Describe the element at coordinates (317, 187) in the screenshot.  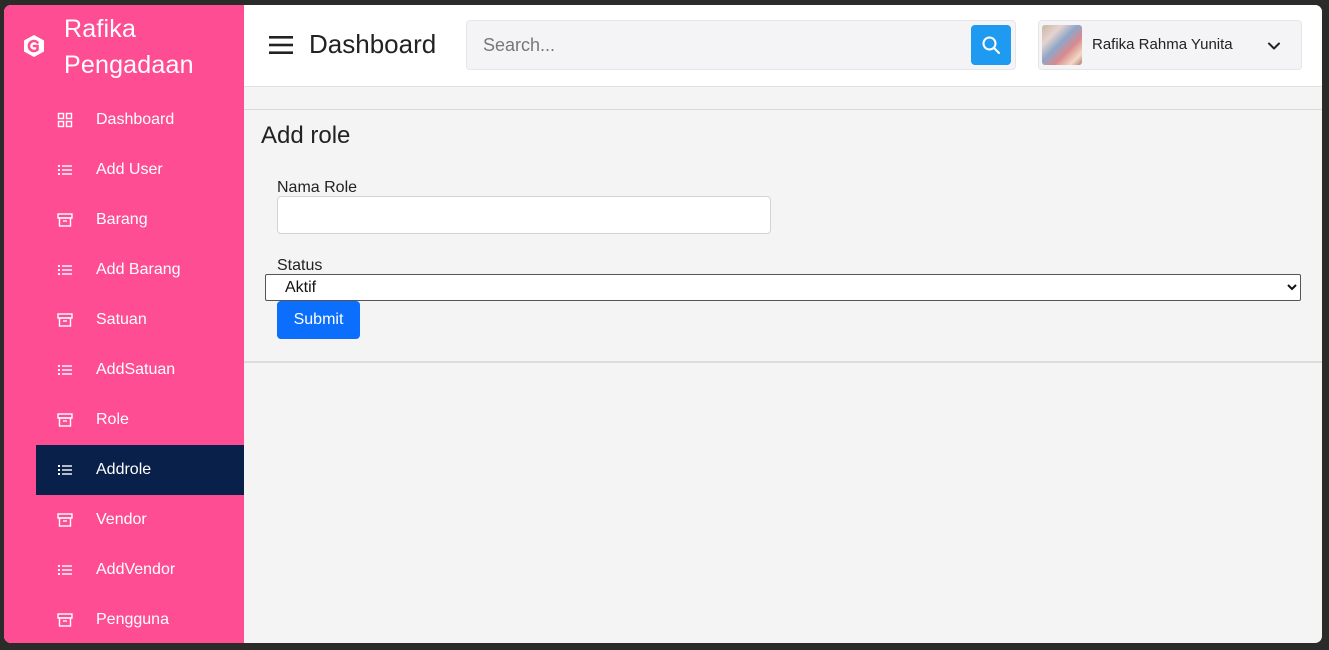
I see `role-name-label: Nama Role` at that location.